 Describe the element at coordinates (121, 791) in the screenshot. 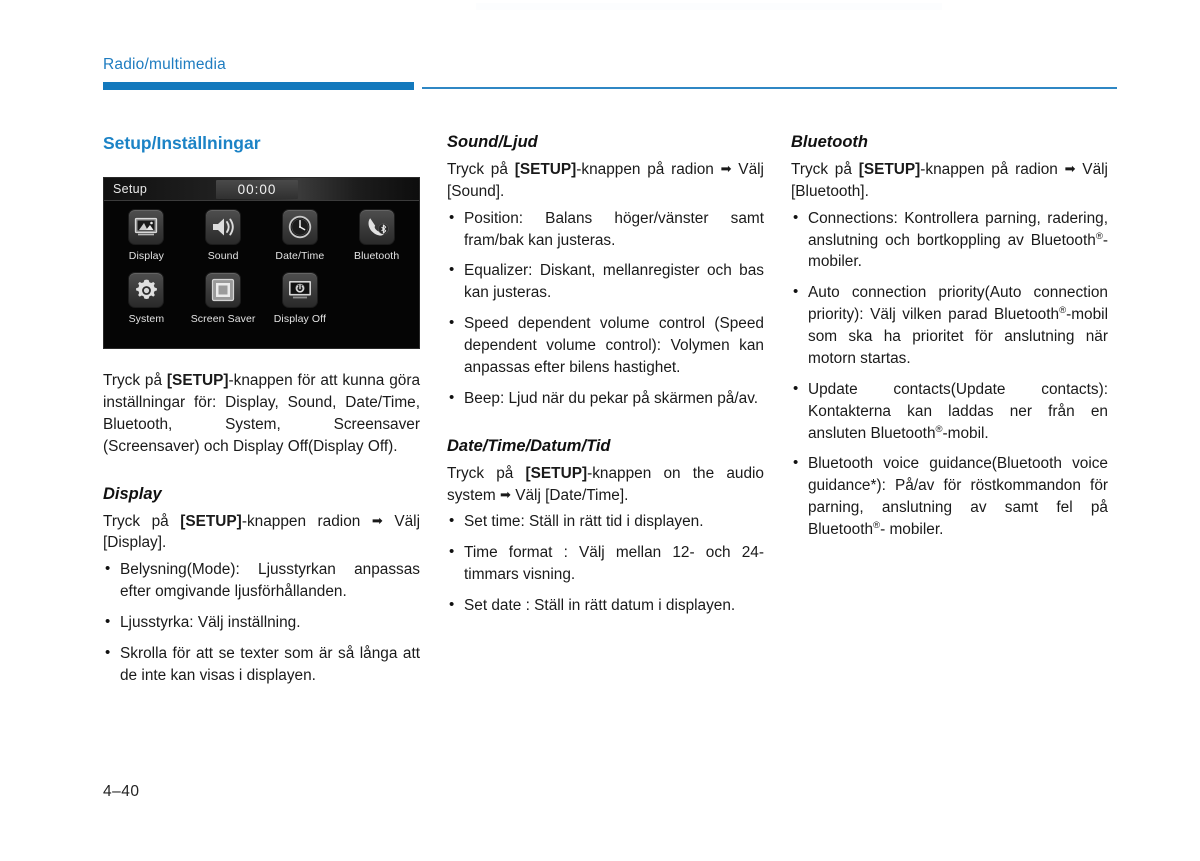

I see `page-number: 4–40` at that location.